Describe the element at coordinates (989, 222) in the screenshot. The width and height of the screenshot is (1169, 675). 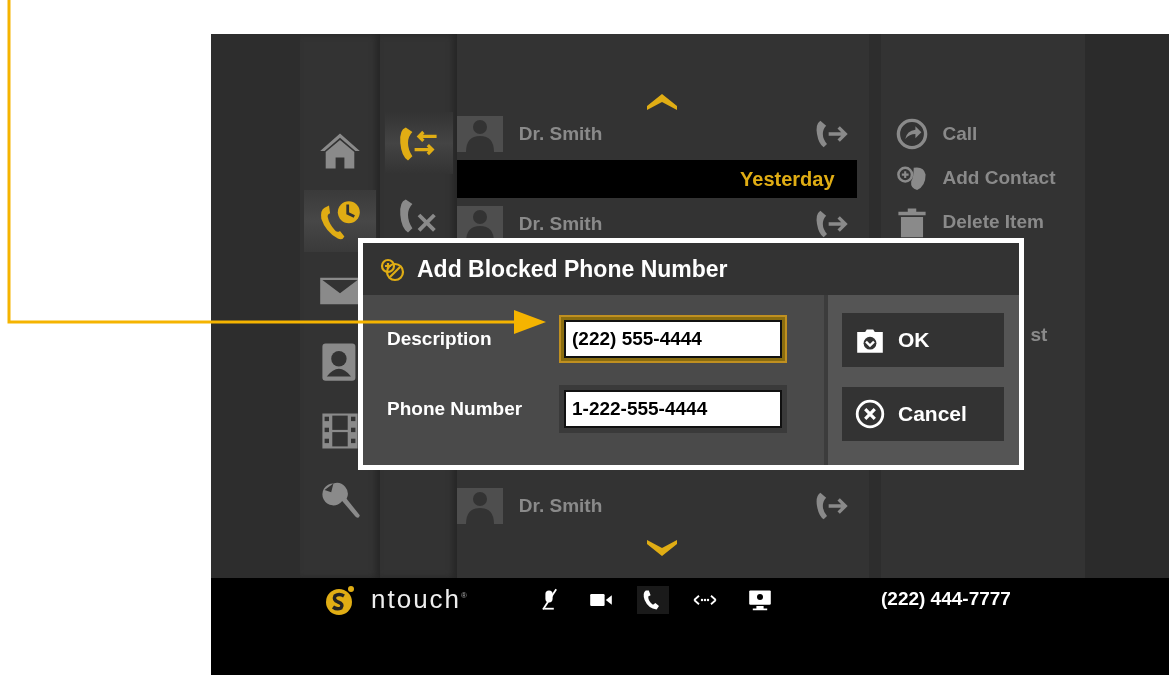
I see `action-item: Delete Item` at that location.